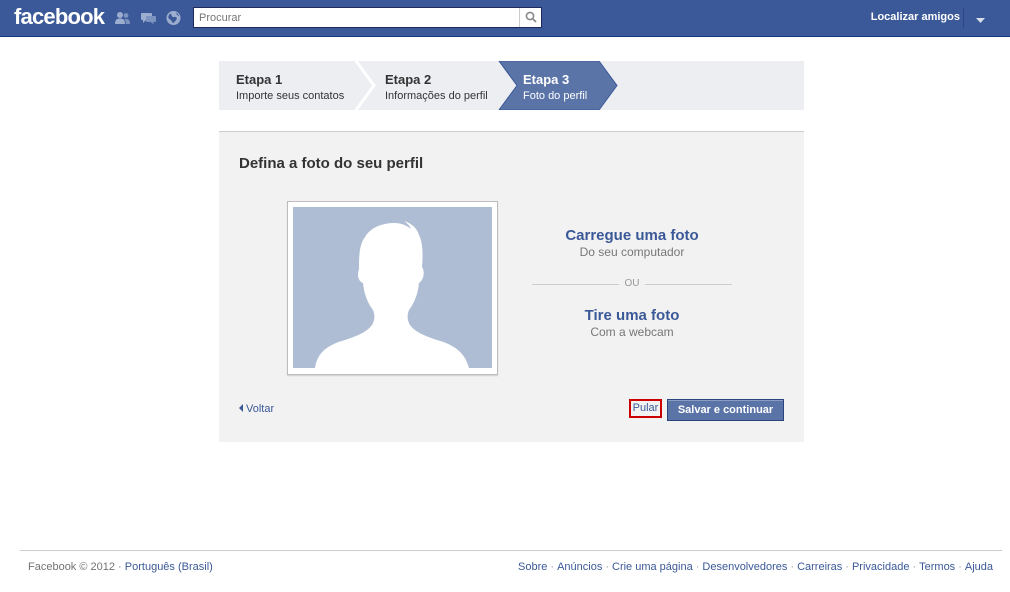 The width and height of the screenshot is (1010, 592). Describe the element at coordinates (546, 79) in the screenshot. I see `step-title: Etapa 3` at that location.